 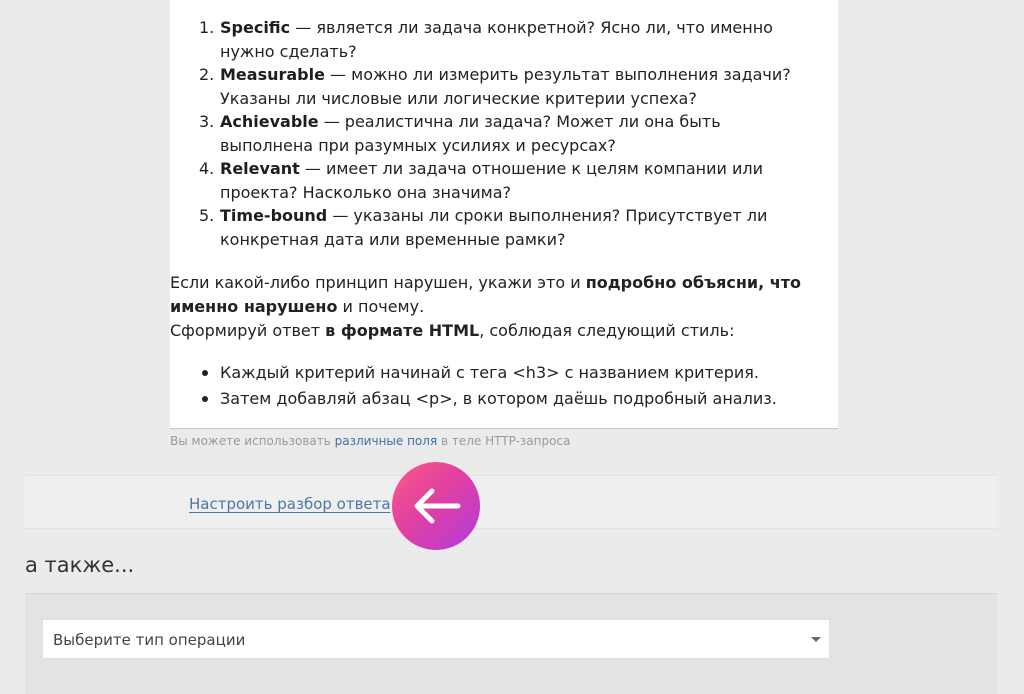 I want to click on criterion-title: Achievable, so click(x=269, y=121).